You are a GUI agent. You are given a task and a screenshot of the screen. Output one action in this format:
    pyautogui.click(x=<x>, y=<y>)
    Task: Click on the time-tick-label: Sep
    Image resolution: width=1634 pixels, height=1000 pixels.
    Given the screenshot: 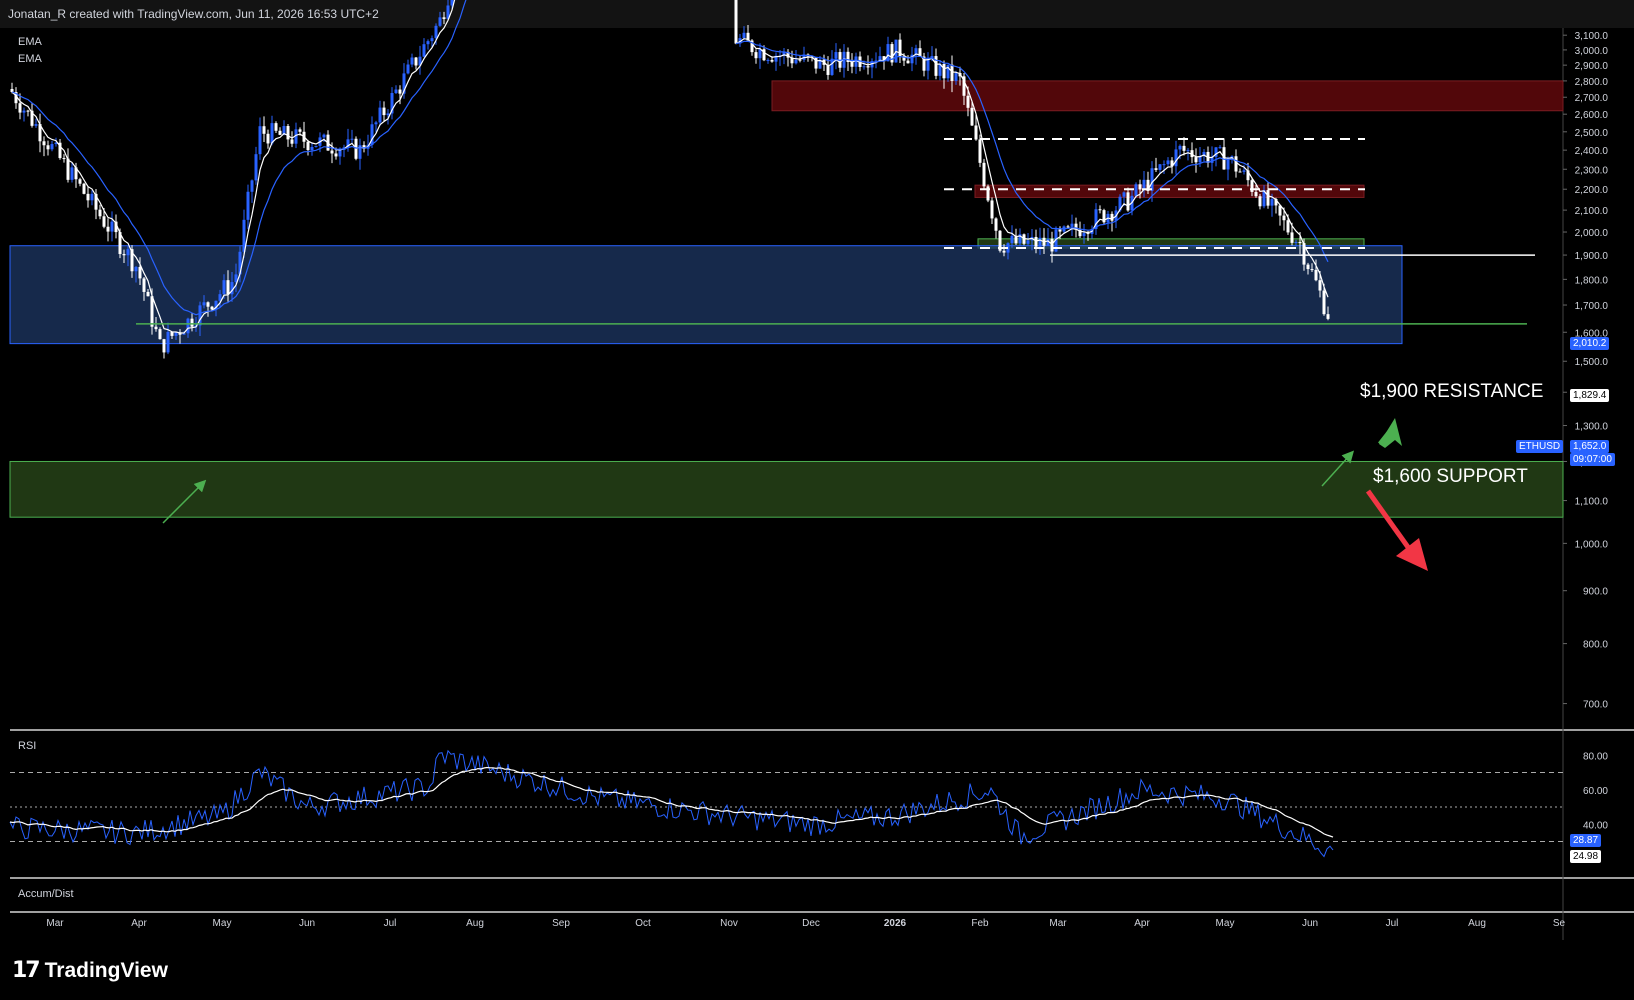 What is the action you would take?
    pyautogui.click(x=561, y=923)
    